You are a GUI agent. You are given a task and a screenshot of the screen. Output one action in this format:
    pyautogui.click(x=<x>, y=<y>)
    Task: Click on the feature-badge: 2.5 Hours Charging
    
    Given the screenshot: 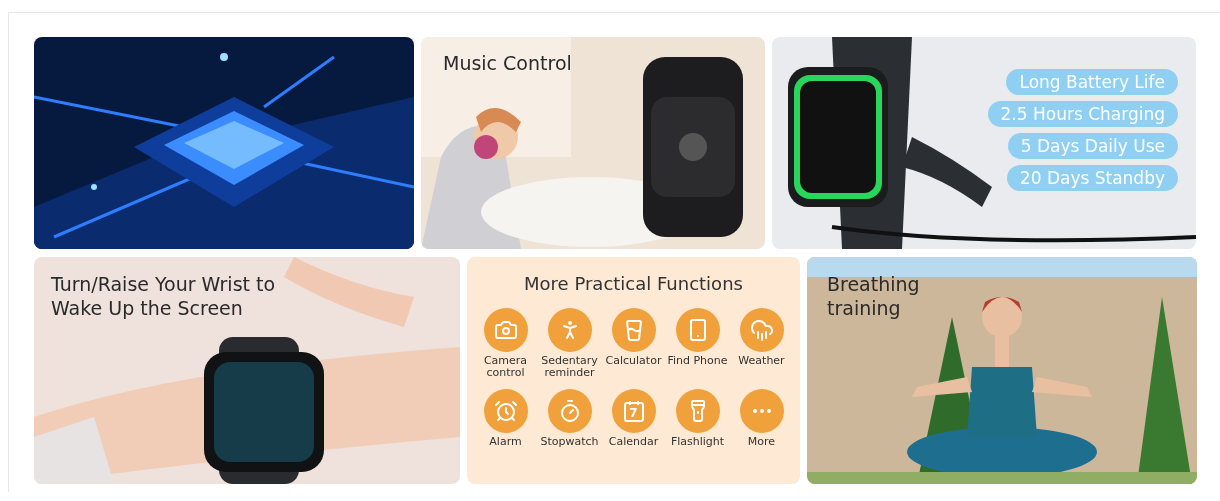 What is the action you would take?
    pyautogui.click(x=1082, y=114)
    